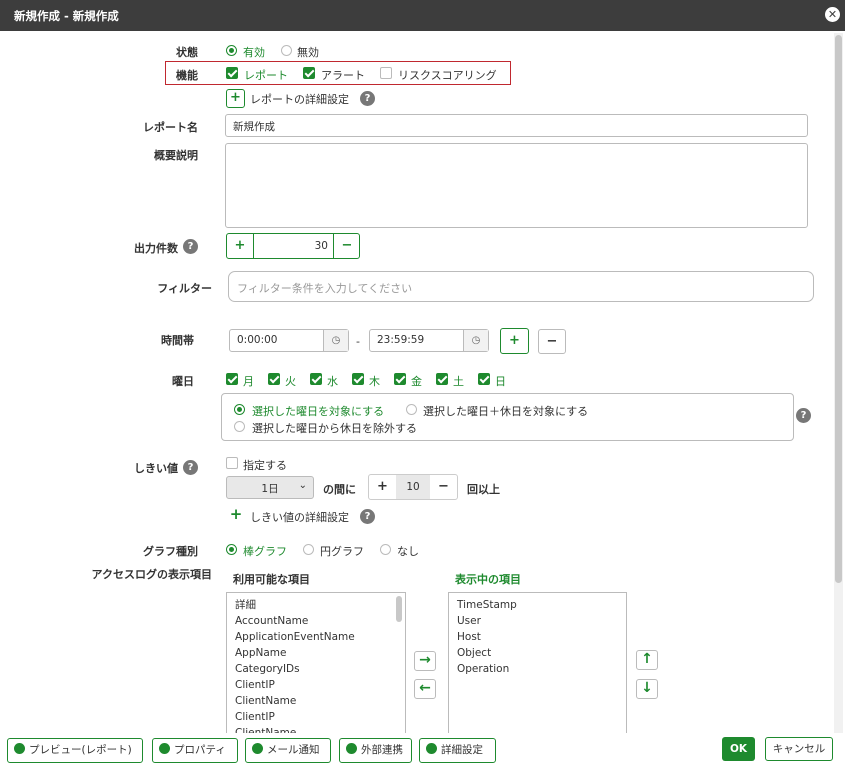 The image size is (845, 767). What do you see at coordinates (316, 637) in the screenshot?
I see `list-item: ApplicationEventName` at bounding box center [316, 637].